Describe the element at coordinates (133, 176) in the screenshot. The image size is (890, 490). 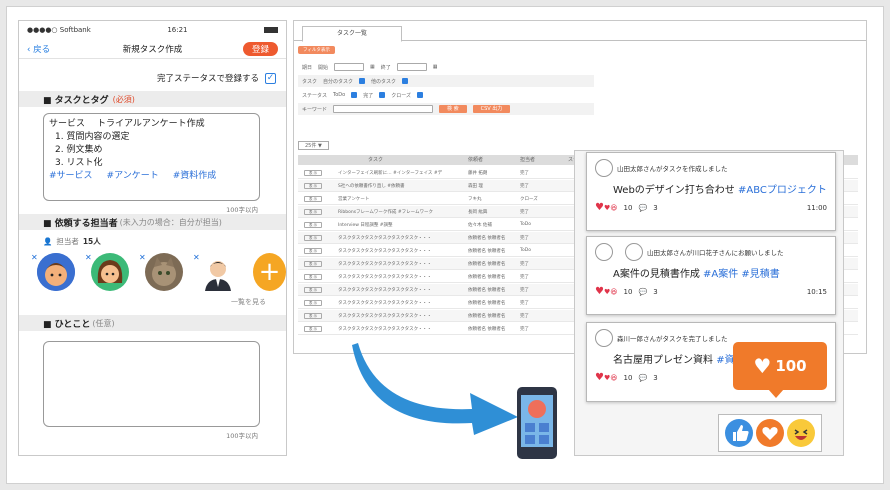
I see `tag-link: #アンケート` at that location.